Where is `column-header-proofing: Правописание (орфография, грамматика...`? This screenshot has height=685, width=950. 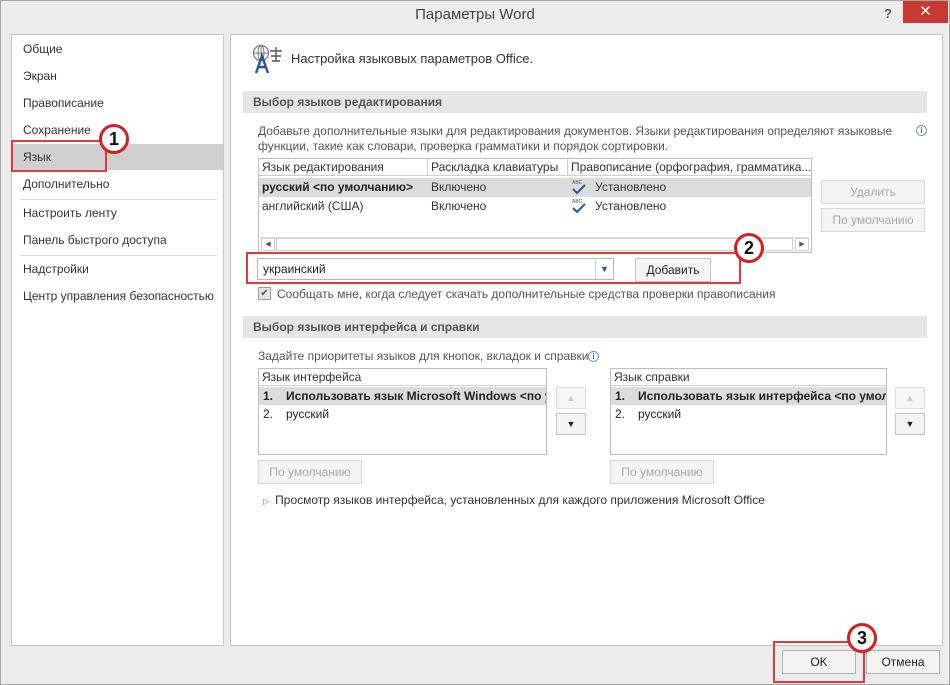
column-header-proofing: Правописание (орфография, грамматика... is located at coordinates (689, 167).